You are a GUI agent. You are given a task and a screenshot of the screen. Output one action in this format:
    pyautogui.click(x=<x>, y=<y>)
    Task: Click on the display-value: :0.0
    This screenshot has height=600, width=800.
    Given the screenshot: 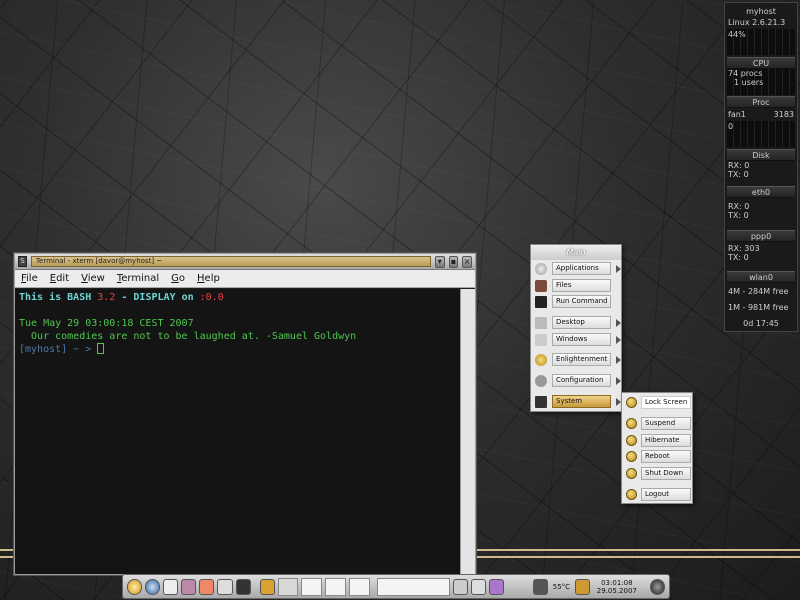 What is the action you would take?
    pyautogui.click(x=211, y=297)
    